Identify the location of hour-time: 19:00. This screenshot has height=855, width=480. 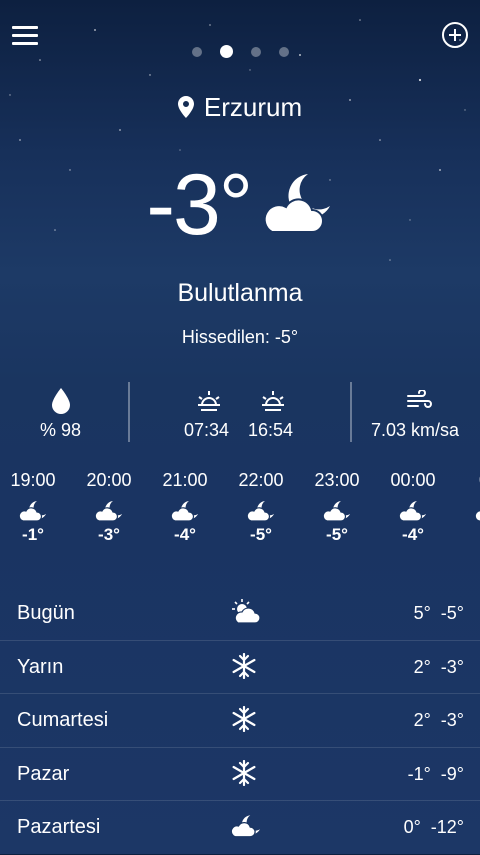
(33, 480).